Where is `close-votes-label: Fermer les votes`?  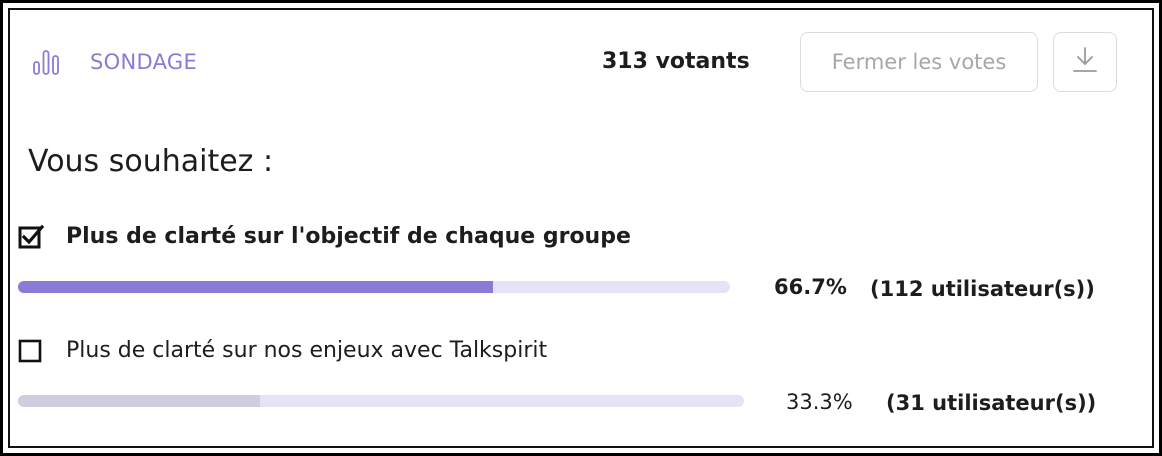
close-votes-label: Fermer les votes is located at coordinates (919, 62).